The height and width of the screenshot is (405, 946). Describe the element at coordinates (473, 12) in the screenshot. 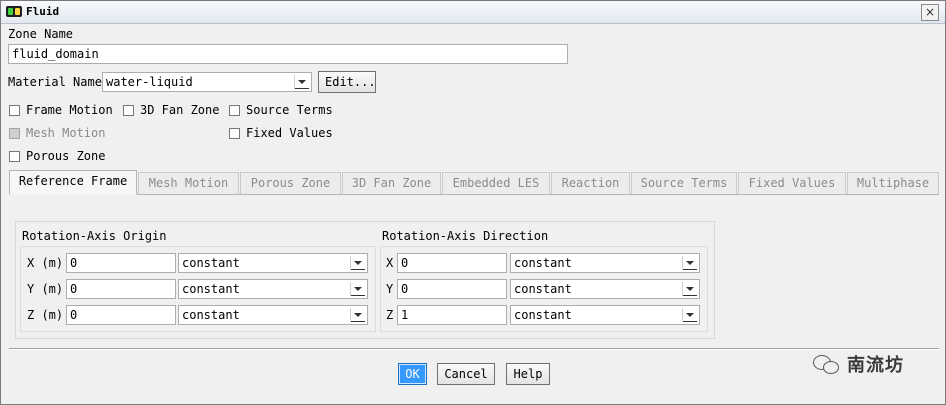

I see `title-bar: Fluid ×` at that location.